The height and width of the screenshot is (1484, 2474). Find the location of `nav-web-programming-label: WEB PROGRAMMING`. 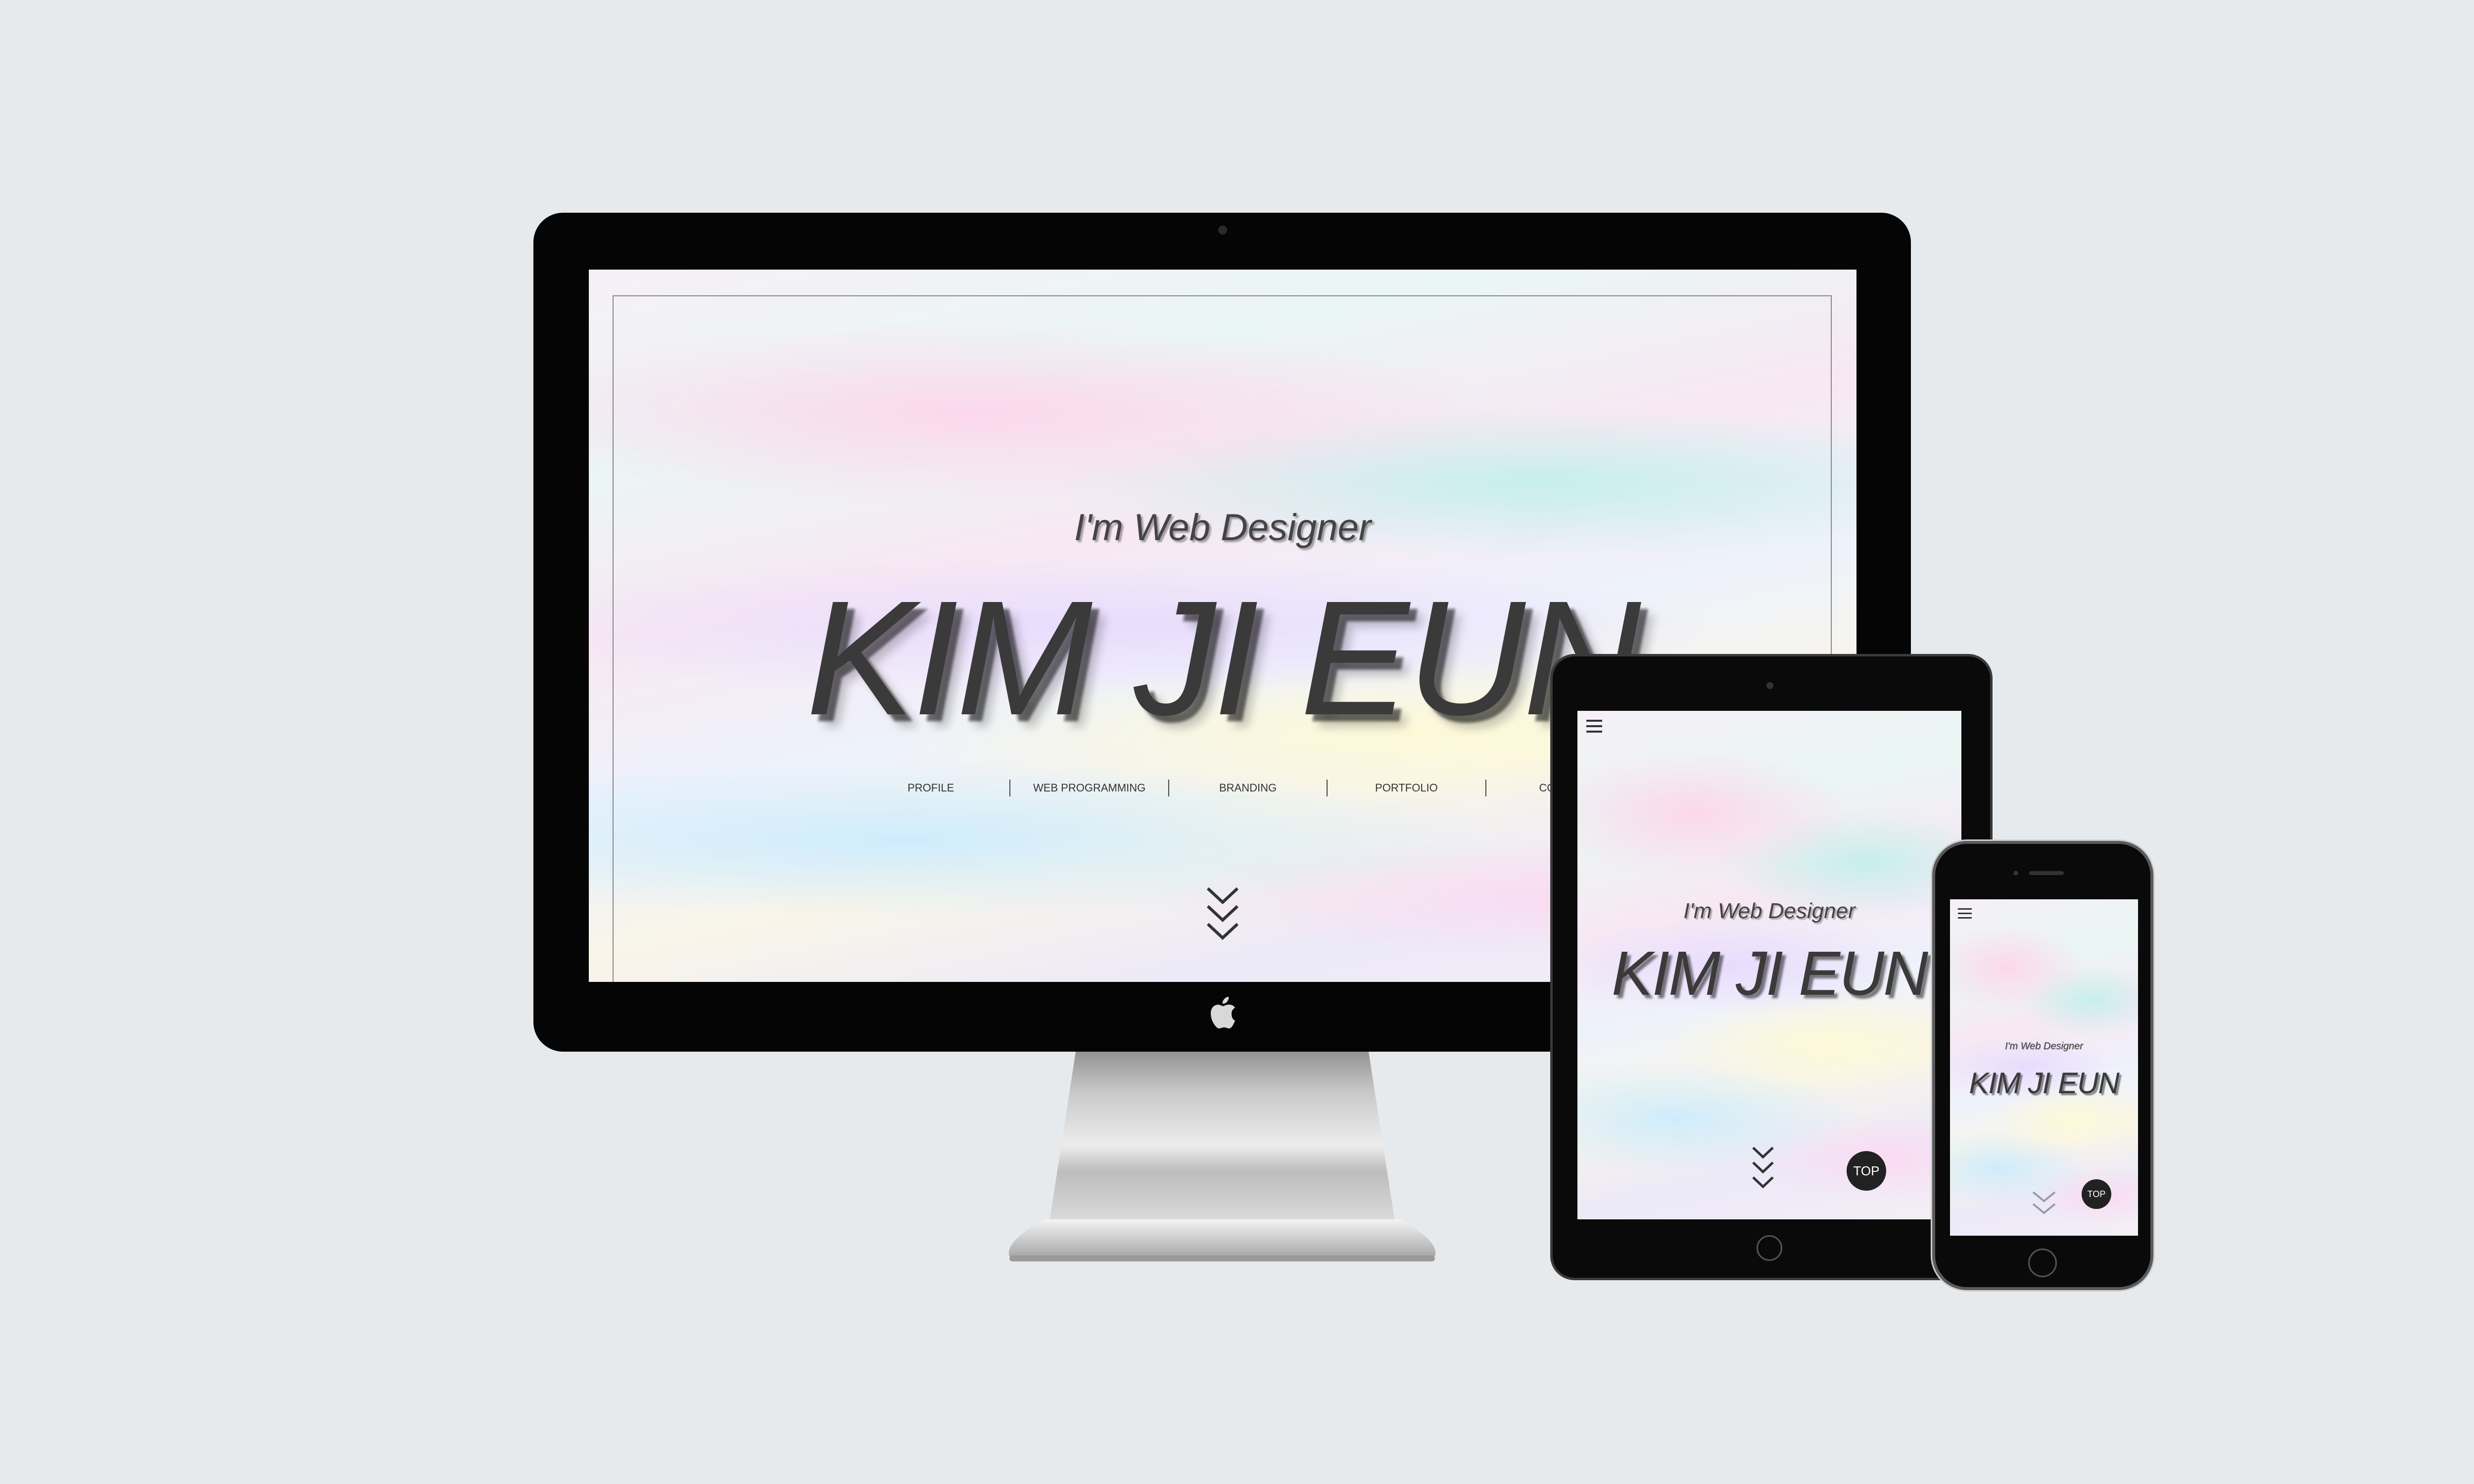

nav-web-programming-label: WEB PROGRAMMING is located at coordinates (1090, 788).